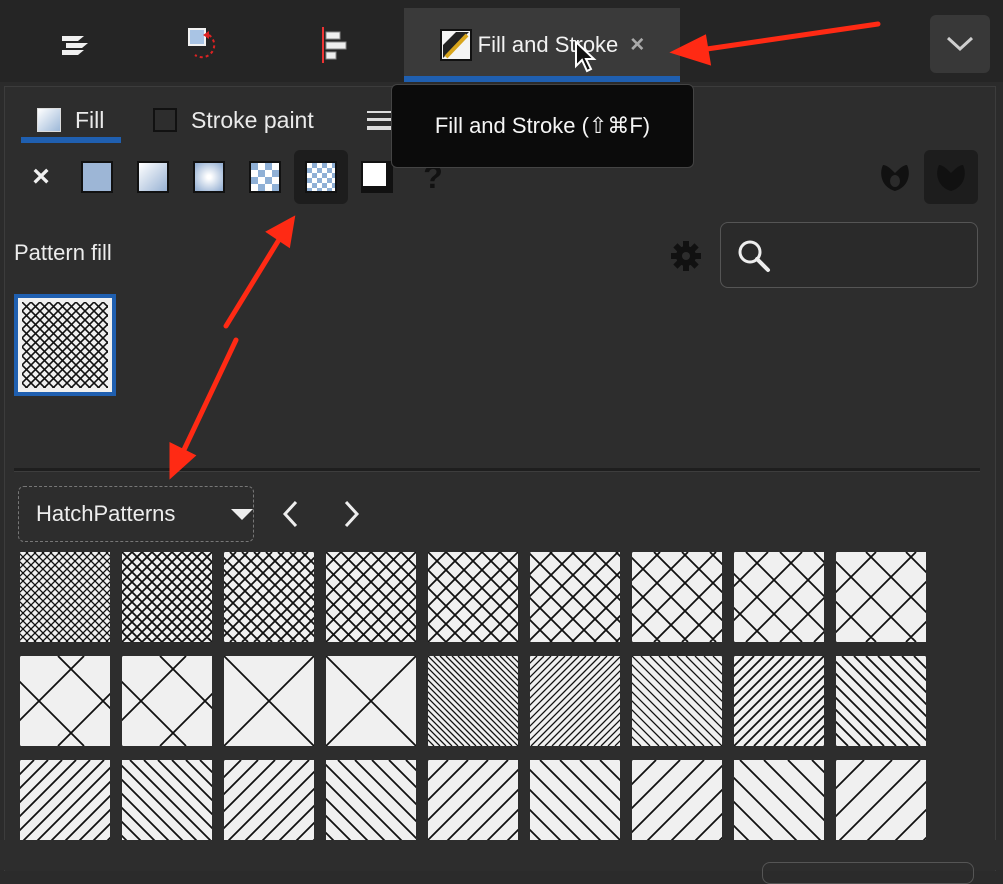 The width and height of the screenshot is (1003, 884). I want to click on subtab-stroke-paint: Stroke paint, so click(233, 120).